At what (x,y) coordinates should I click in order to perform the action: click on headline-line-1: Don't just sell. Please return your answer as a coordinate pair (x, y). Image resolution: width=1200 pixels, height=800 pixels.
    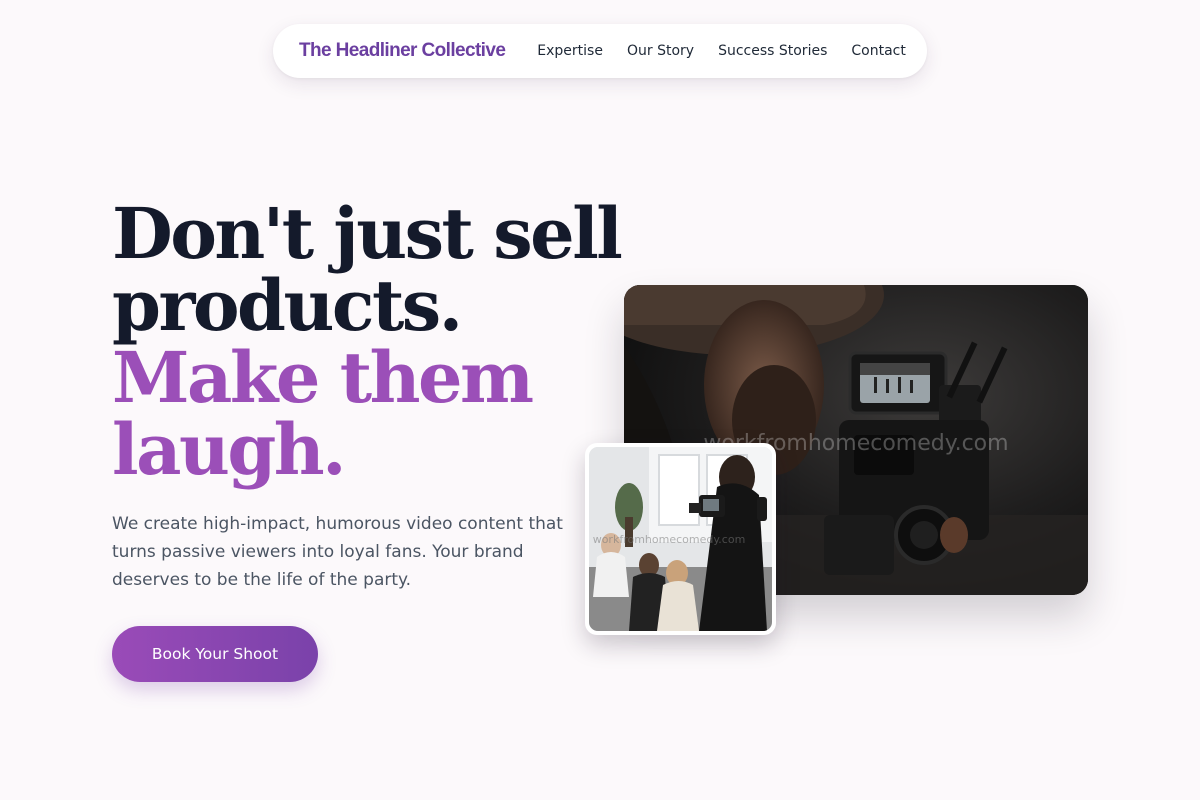
    Looking at the image, I should click on (367, 233).